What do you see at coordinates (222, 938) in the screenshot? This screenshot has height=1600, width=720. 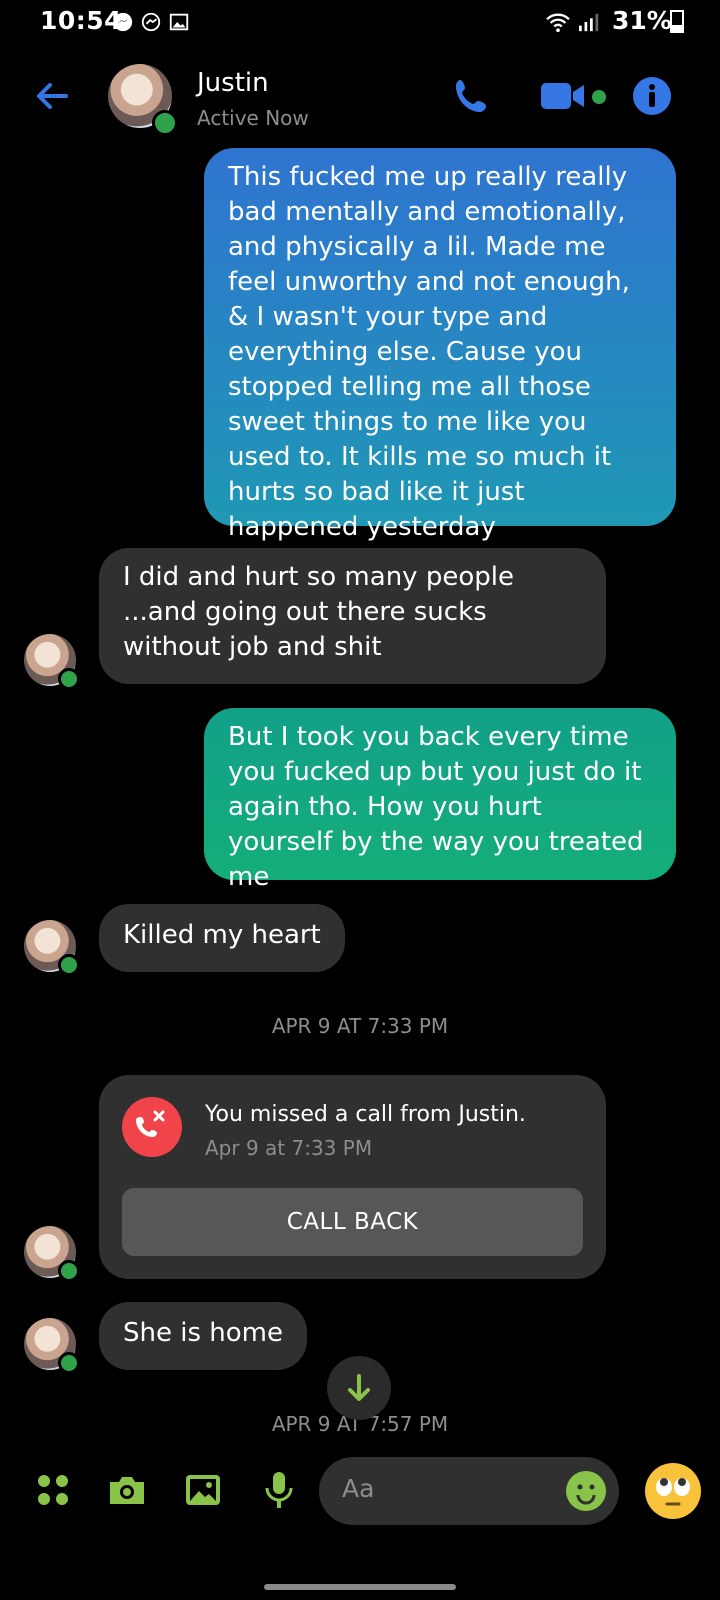 I see `message-bubble-incoming: Killed my heart` at bounding box center [222, 938].